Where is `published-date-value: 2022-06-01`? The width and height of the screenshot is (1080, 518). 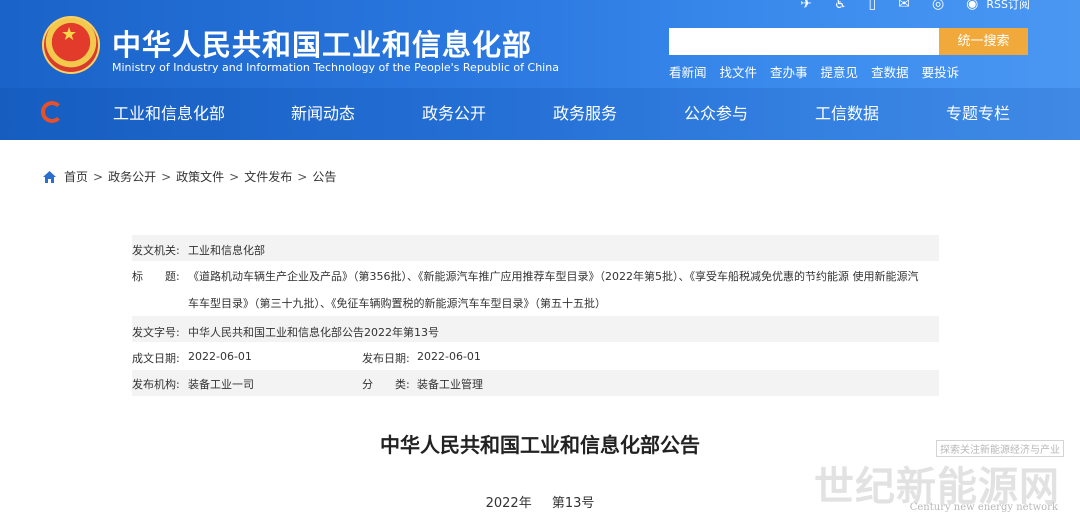 published-date-value: 2022-06-01 is located at coordinates (449, 356).